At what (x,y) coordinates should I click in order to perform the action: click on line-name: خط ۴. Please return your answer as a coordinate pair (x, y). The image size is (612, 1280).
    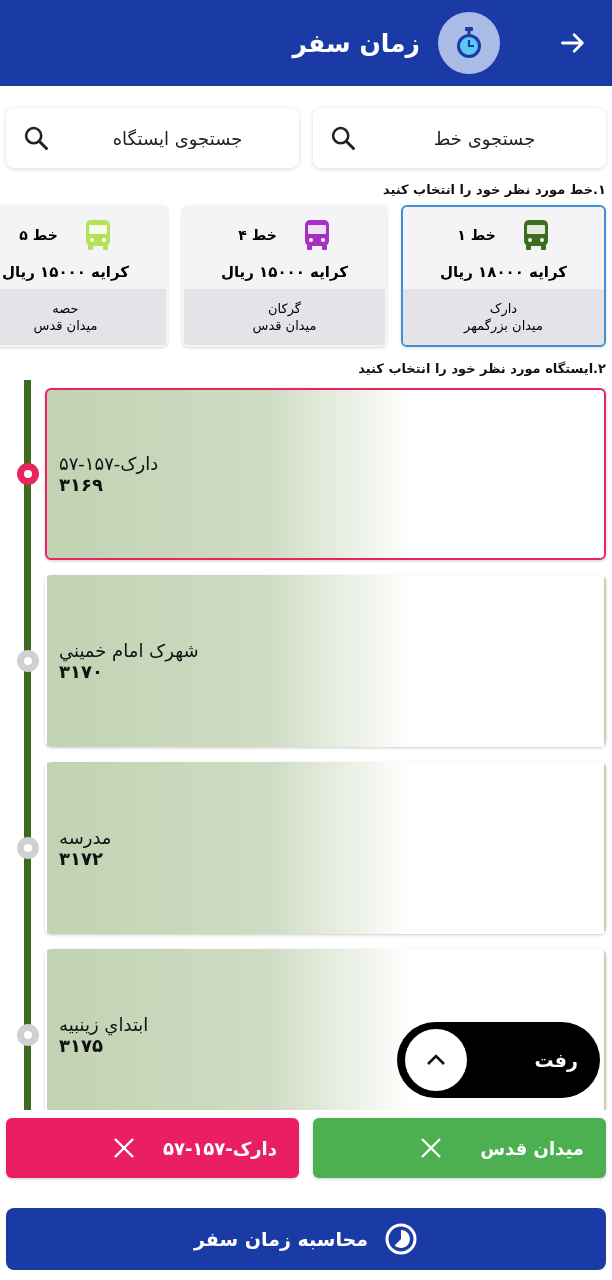
    Looking at the image, I should click on (257, 235).